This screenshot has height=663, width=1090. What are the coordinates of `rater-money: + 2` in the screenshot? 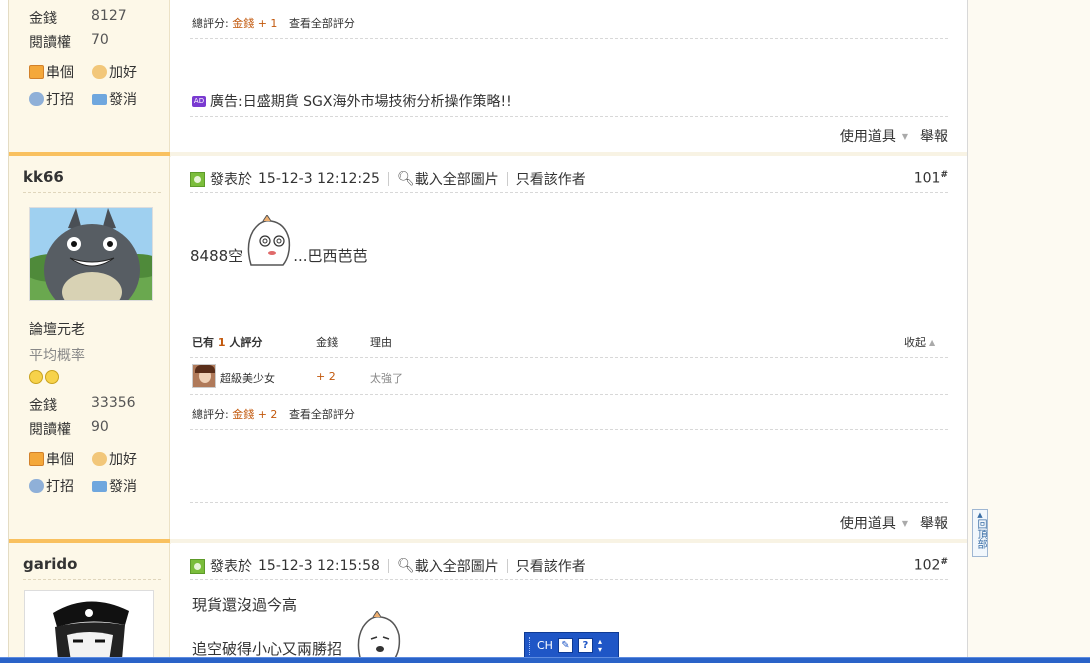 It's located at (326, 376).